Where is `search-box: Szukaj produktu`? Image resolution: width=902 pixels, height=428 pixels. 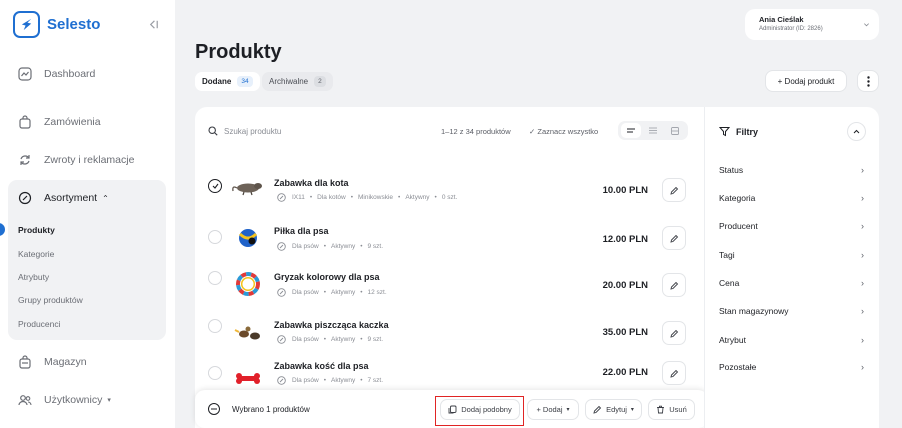
search-box: Szukaj produktu is located at coordinates (244, 131).